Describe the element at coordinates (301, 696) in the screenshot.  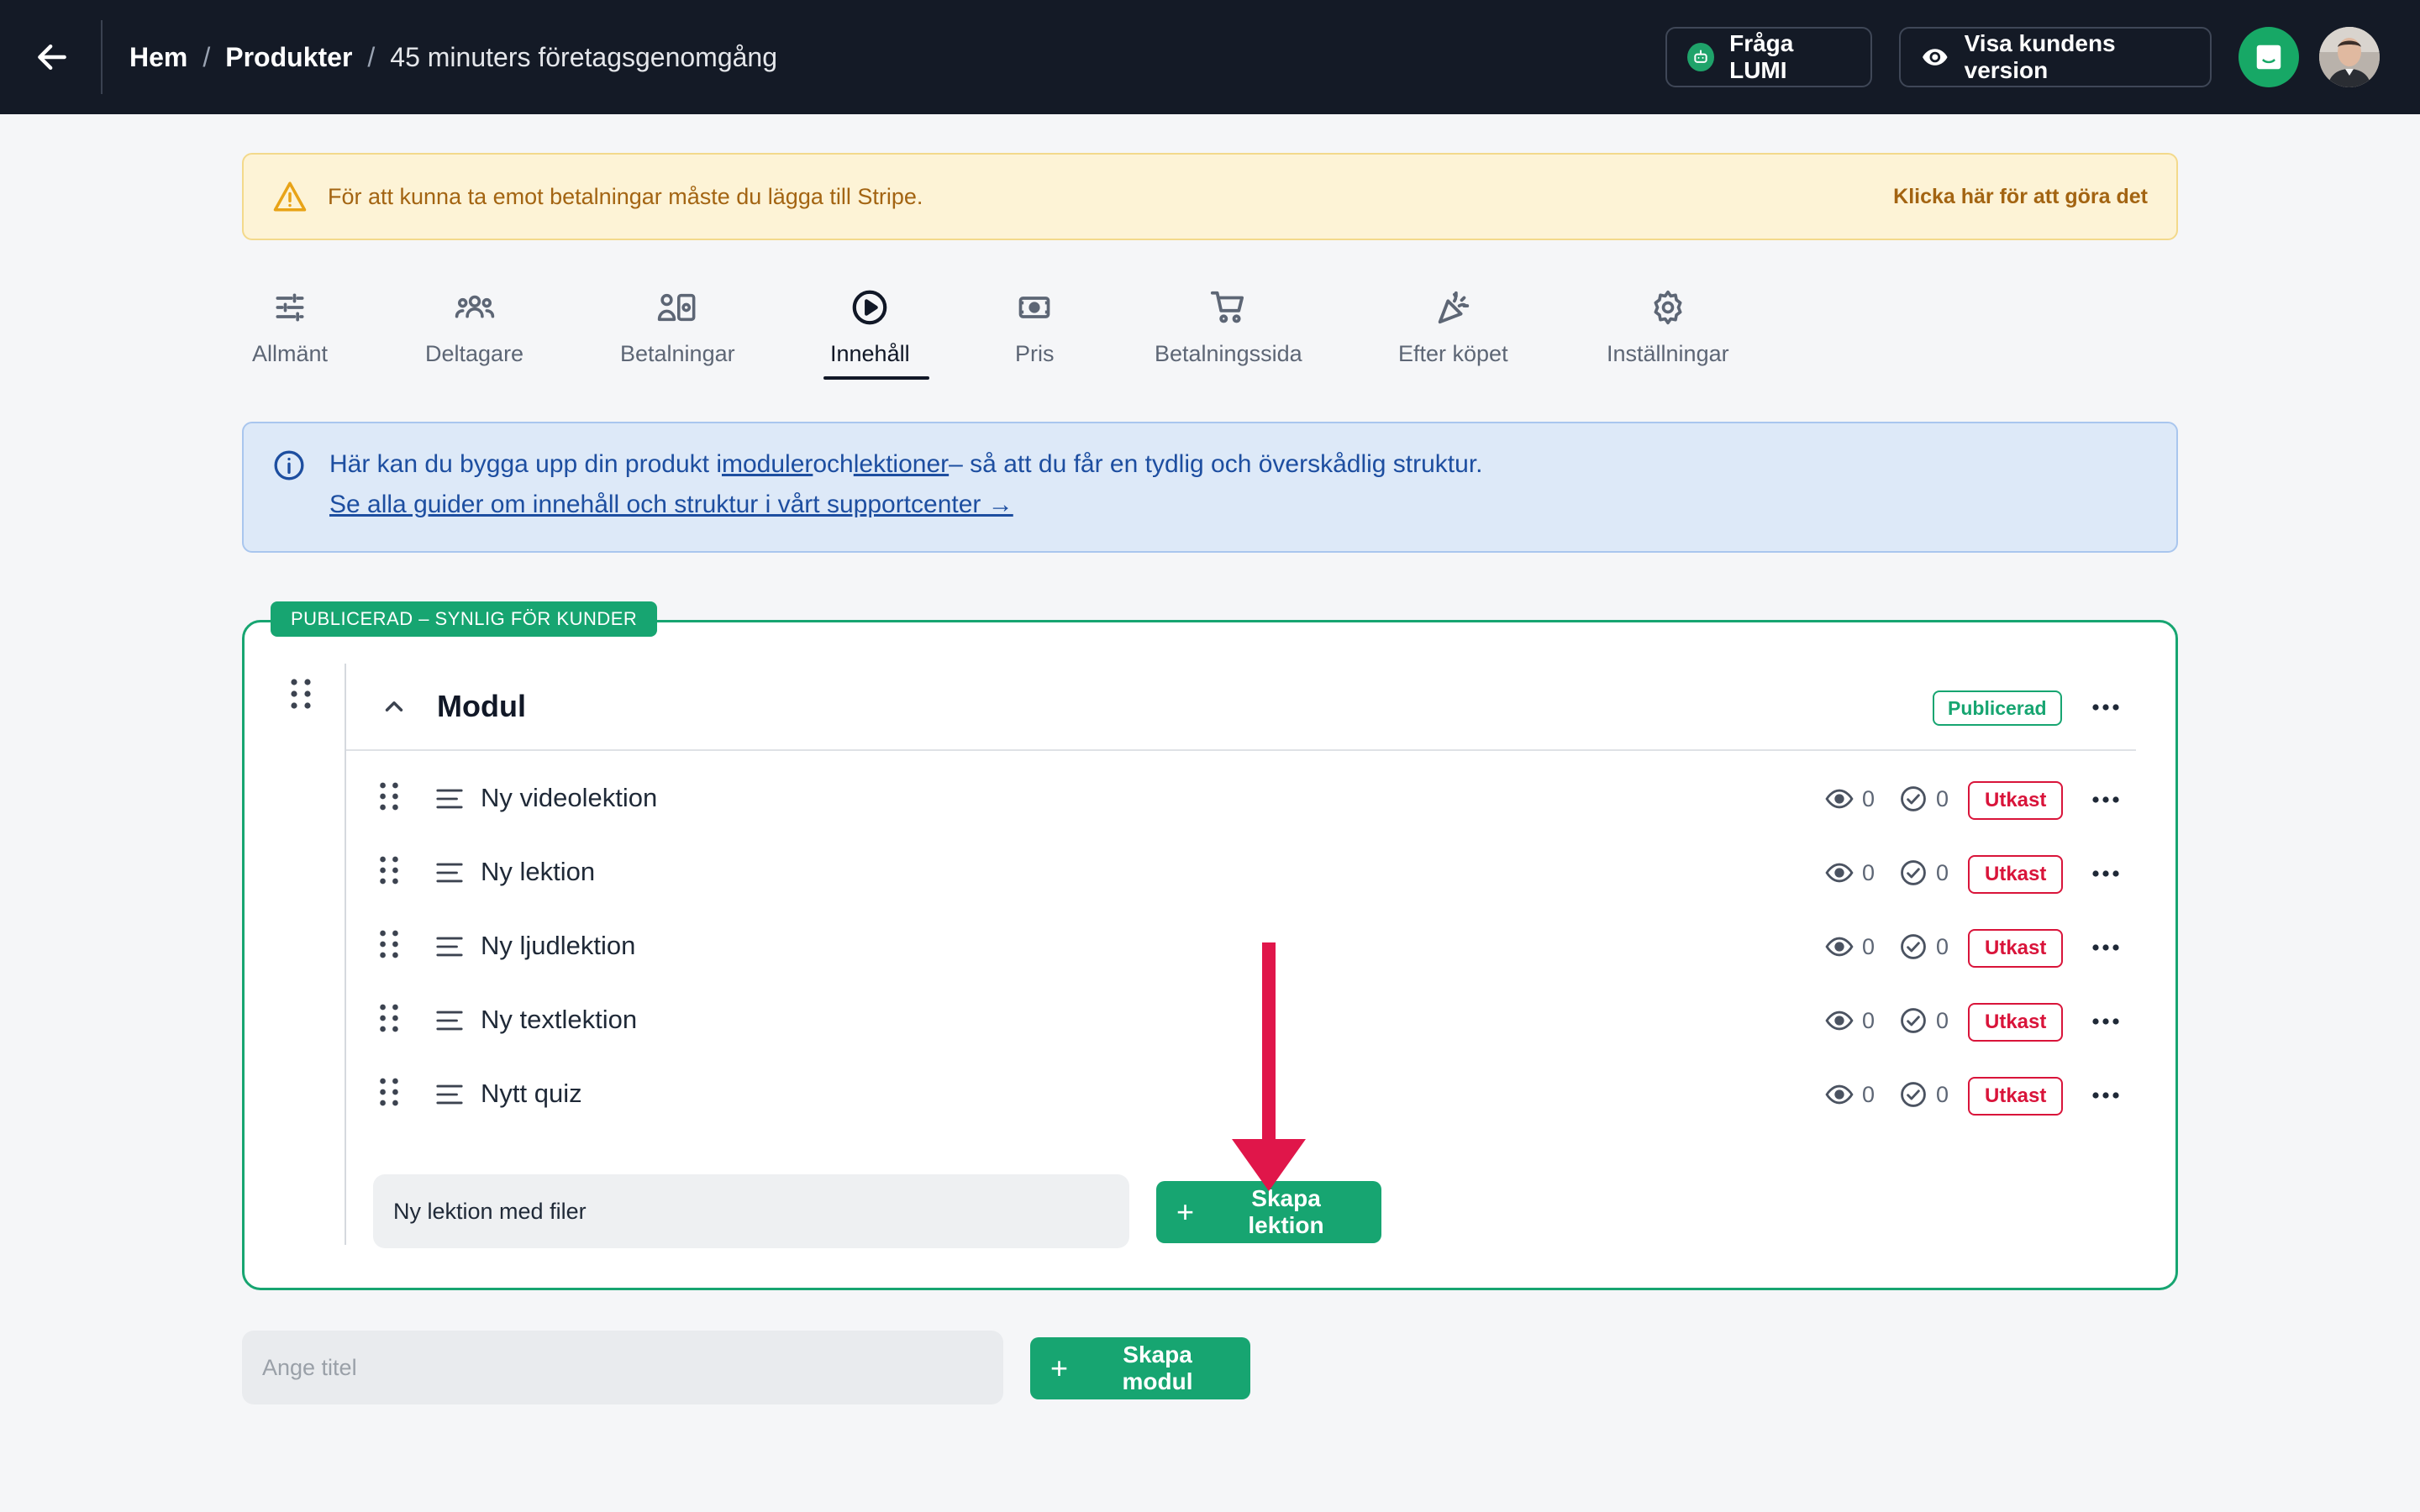
I see `module-drag-handle` at that location.